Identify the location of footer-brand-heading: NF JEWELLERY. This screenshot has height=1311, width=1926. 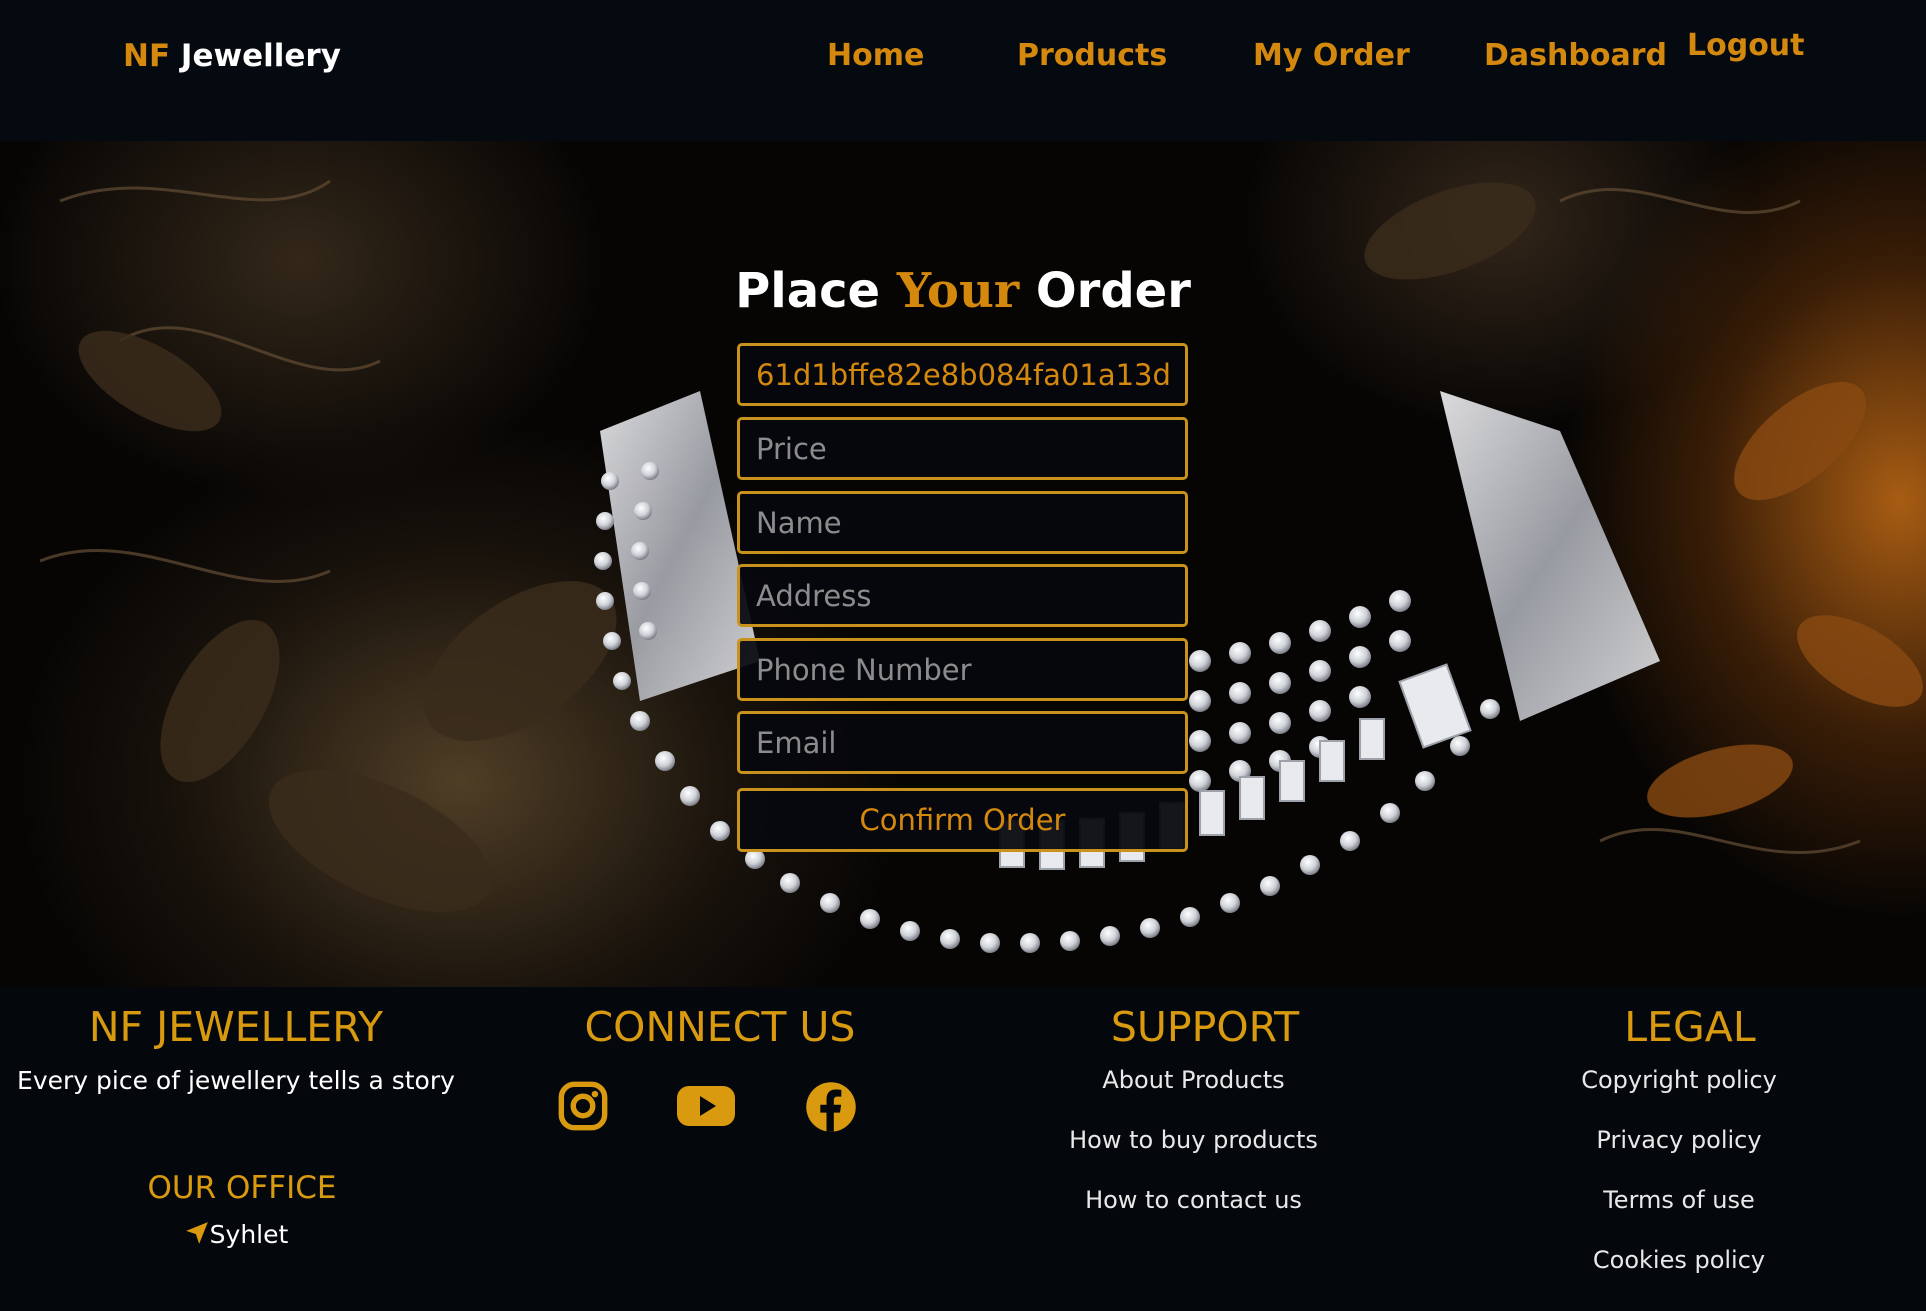
(236, 1027).